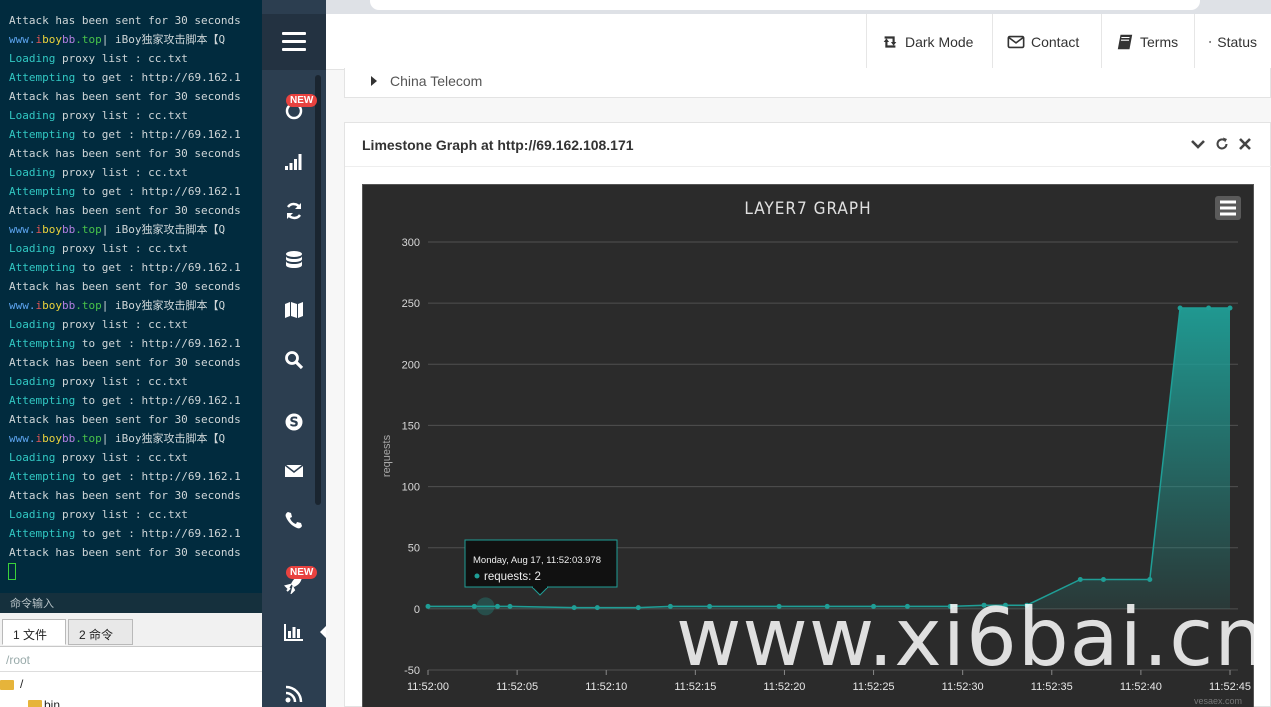 The height and width of the screenshot is (707, 1271). Describe the element at coordinates (540, 586) in the screenshot. I see `tooltip-pointer-mask` at that location.